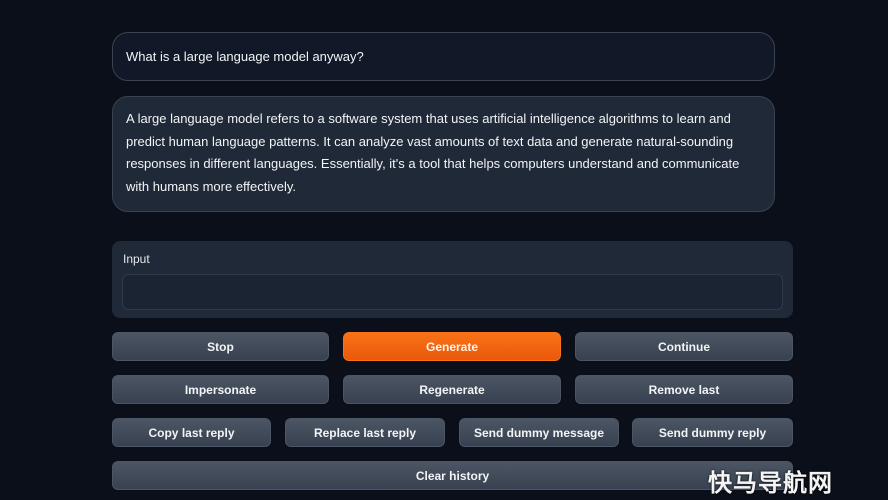 This screenshot has width=888, height=500. Describe the element at coordinates (770, 483) in the screenshot. I see `watermark-logo: 快马导航网` at that location.